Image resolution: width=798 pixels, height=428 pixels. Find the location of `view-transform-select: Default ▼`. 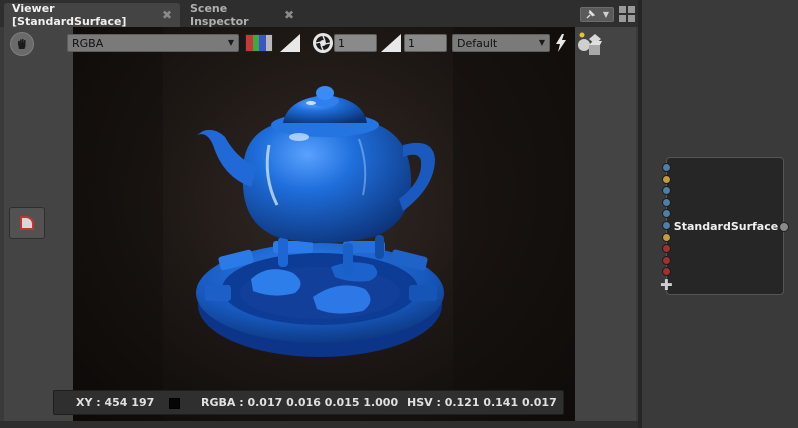

view-transform-select: Default ▼ is located at coordinates (501, 43).